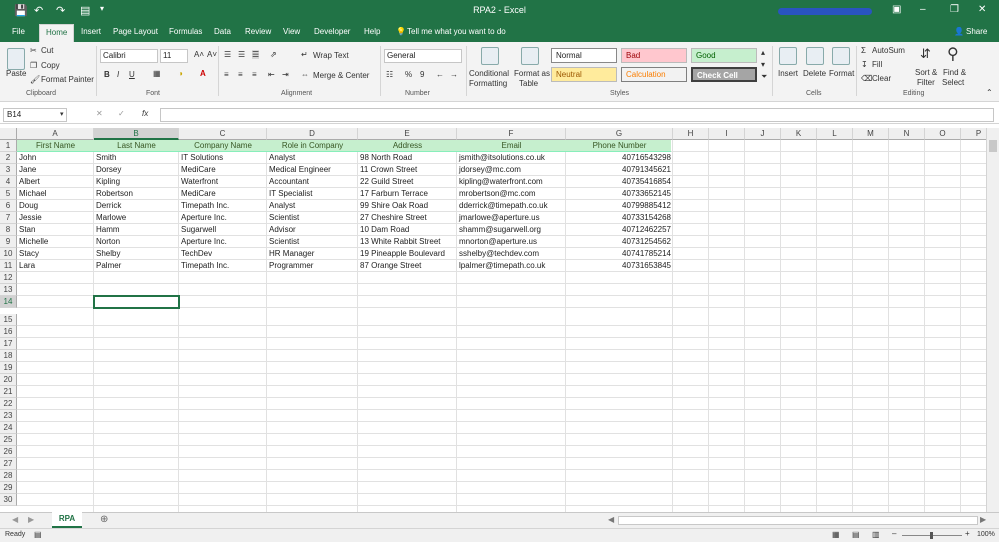 This screenshot has width=999, height=542. Describe the element at coordinates (55, 266) in the screenshot. I see `table-cell: Lara` at that location.